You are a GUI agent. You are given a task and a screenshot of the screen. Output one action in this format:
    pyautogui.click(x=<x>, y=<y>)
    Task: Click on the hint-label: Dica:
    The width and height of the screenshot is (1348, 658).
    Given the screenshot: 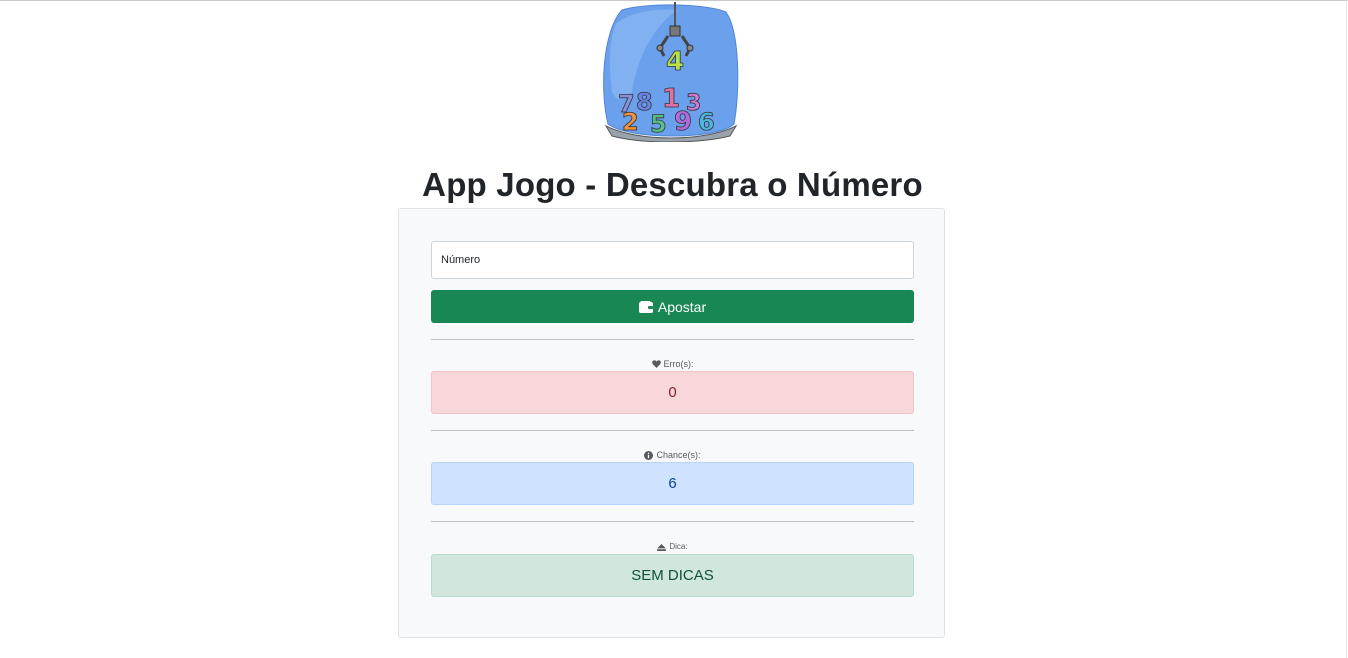 What is the action you would take?
    pyautogui.click(x=672, y=547)
    